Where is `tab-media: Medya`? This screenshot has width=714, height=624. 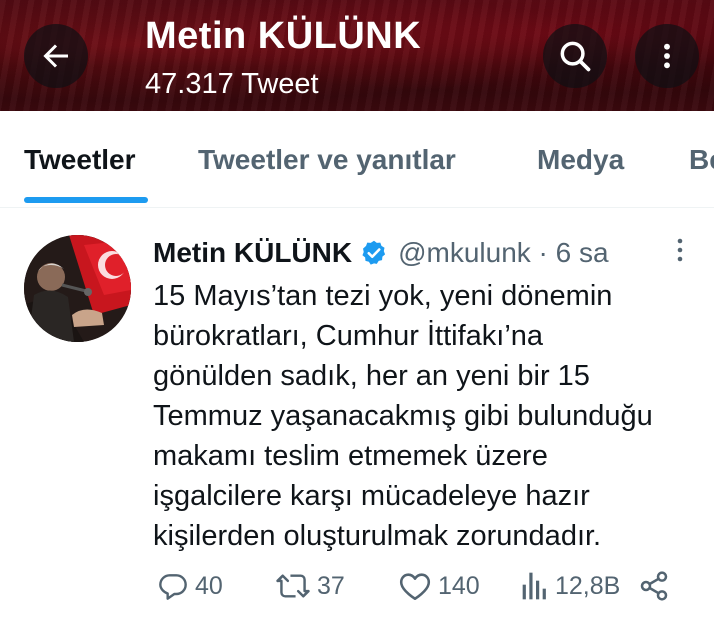 tab-media: Medya is located at coordinates (580, 160).